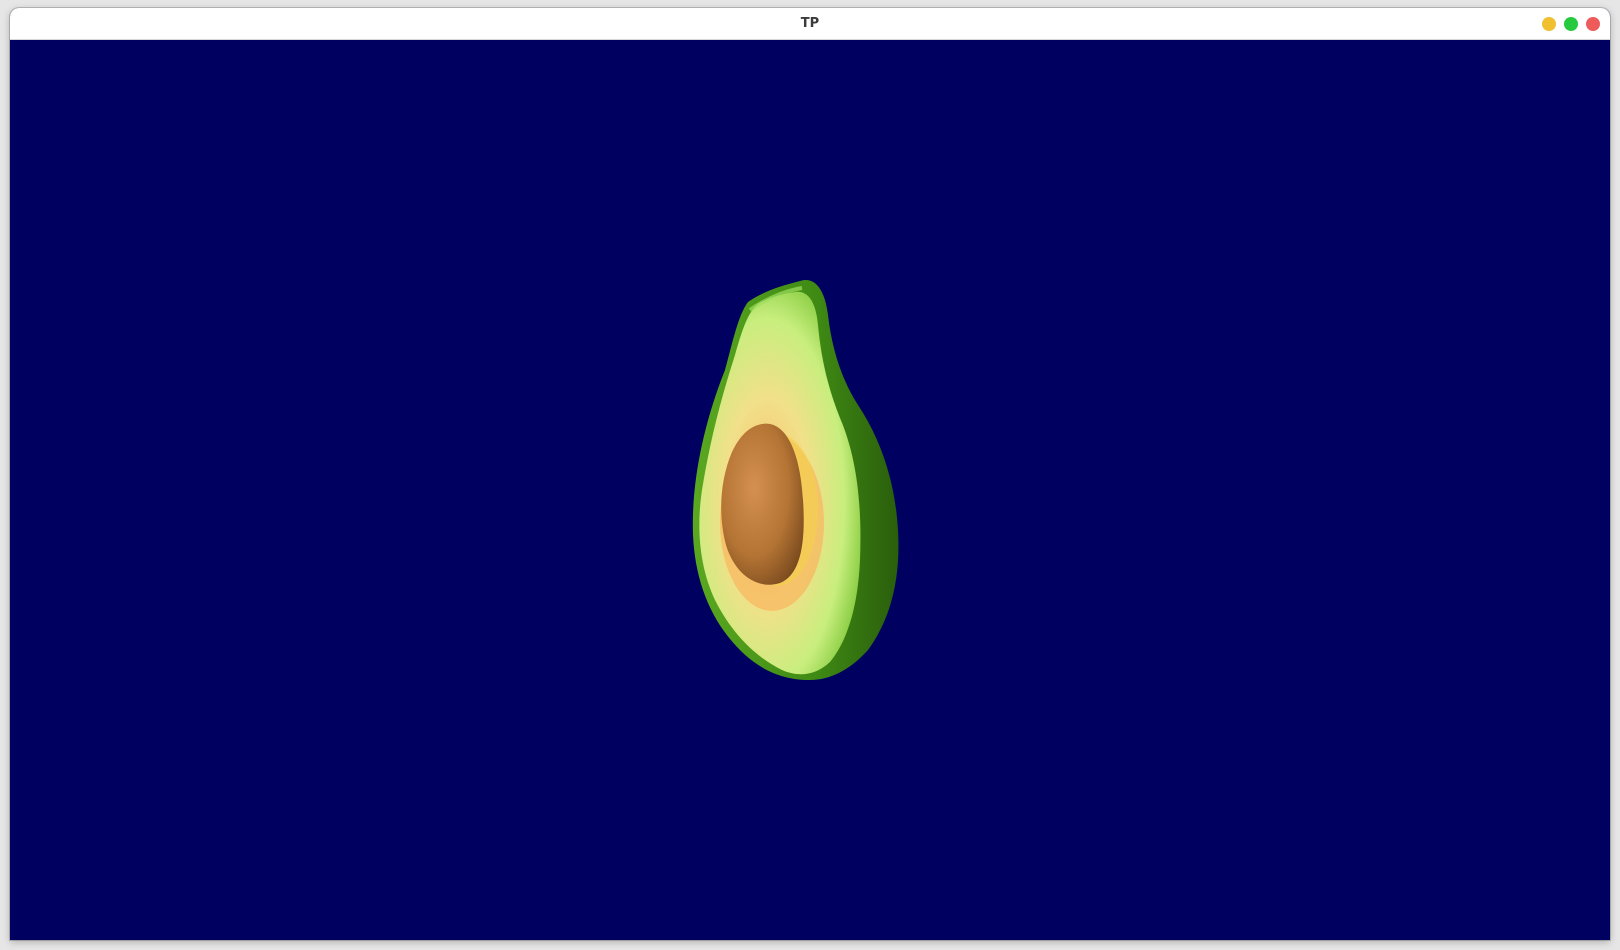  What do you see at coordinates (1593, 24) in the screenshot?
I see `close-button` at bounding box center [1593, 24].